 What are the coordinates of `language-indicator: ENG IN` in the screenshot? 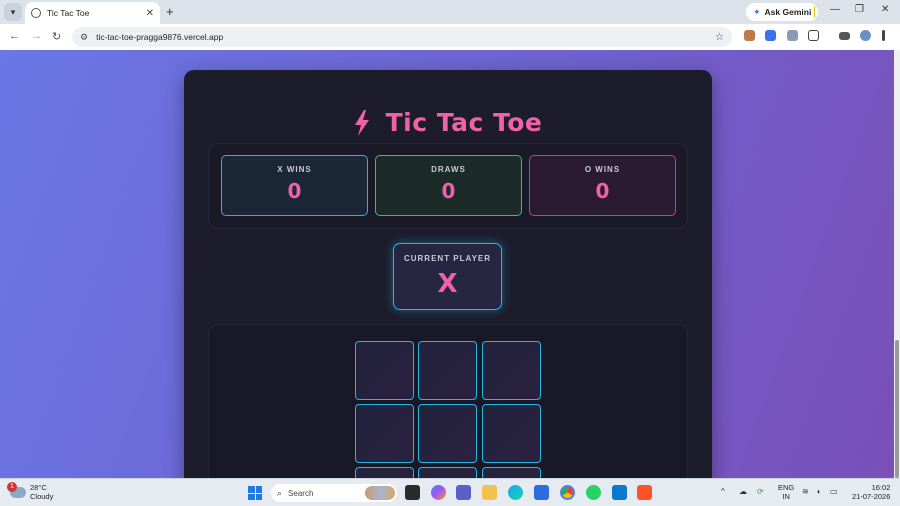 It's located at (786, 492).